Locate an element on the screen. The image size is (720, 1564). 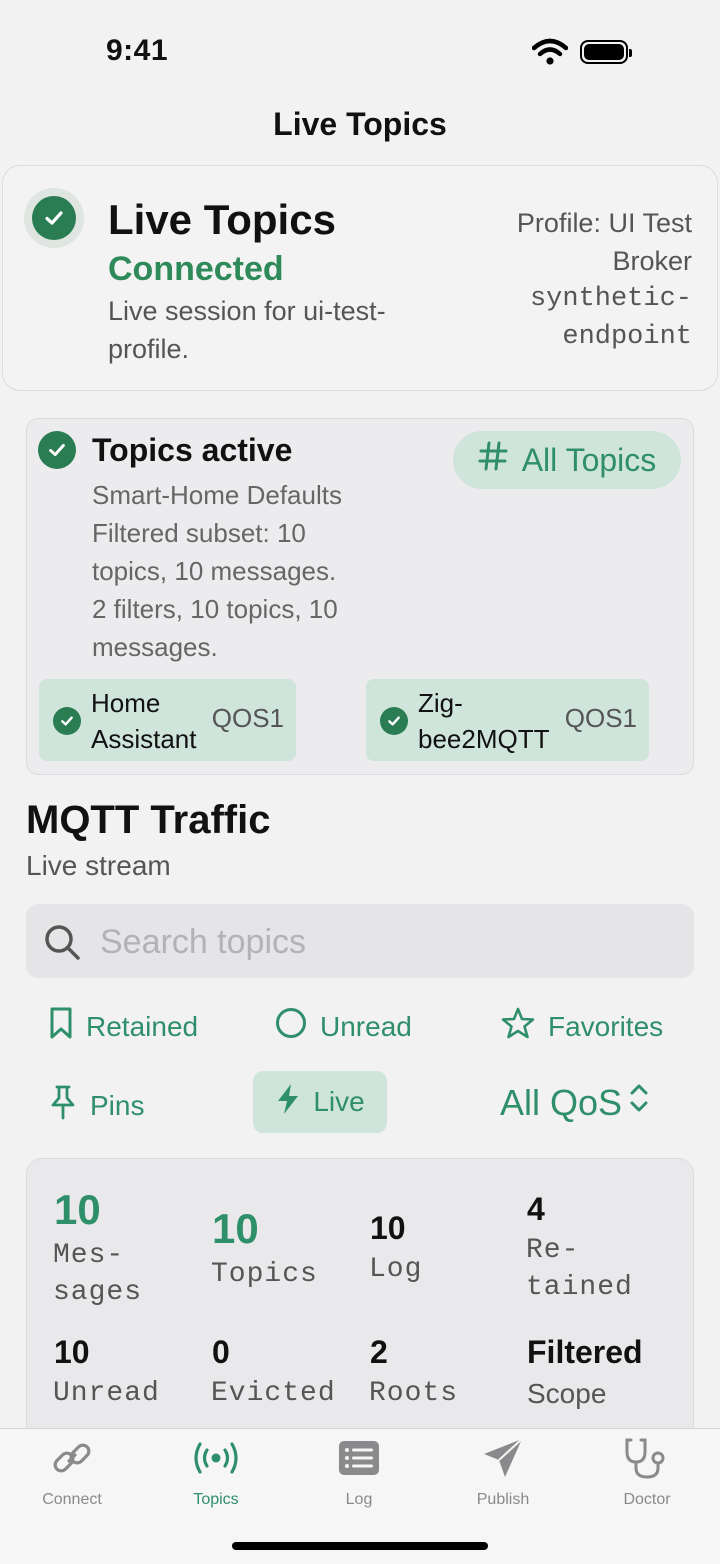
tab-topics: Topics is located at coordinates (216, 1472).